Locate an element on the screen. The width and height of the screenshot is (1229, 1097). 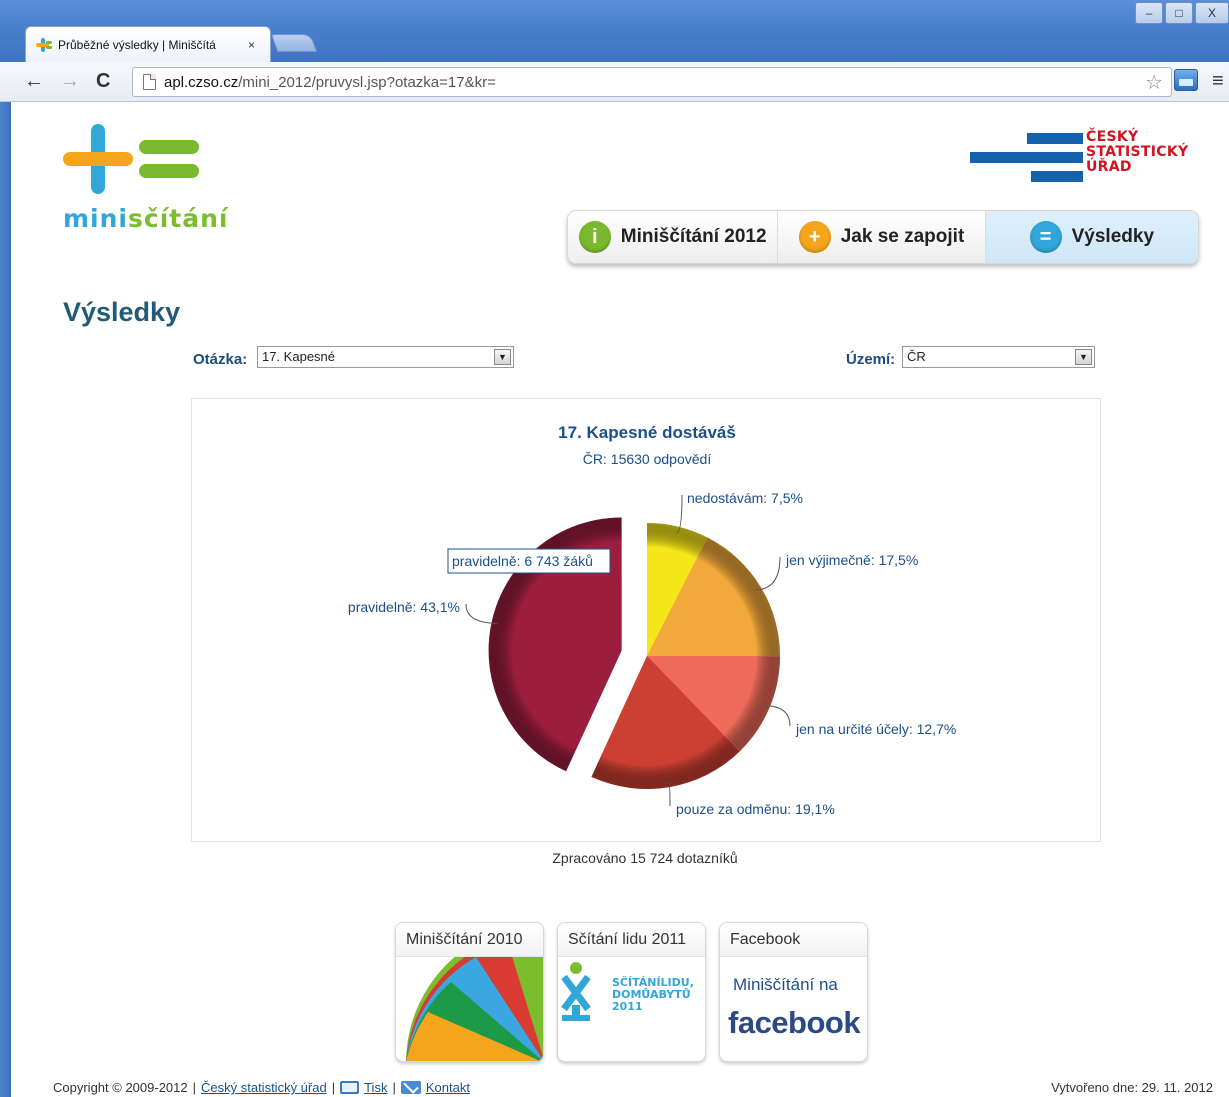
nav-item-label: Jak se zapojit is located at coordinates (902, 236).